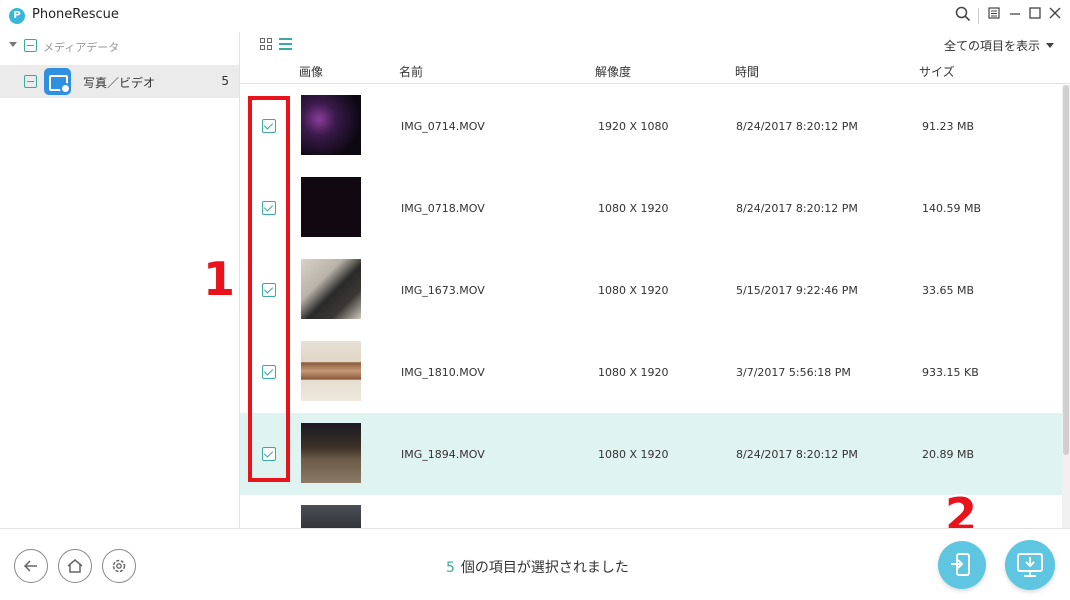 The image size is (1070, 600). What do you see at coordinates (797, 290) in the screenshot?
I see `row-time: 5/15/2017 9:22:46 PM` at bounding box center [797, 290].